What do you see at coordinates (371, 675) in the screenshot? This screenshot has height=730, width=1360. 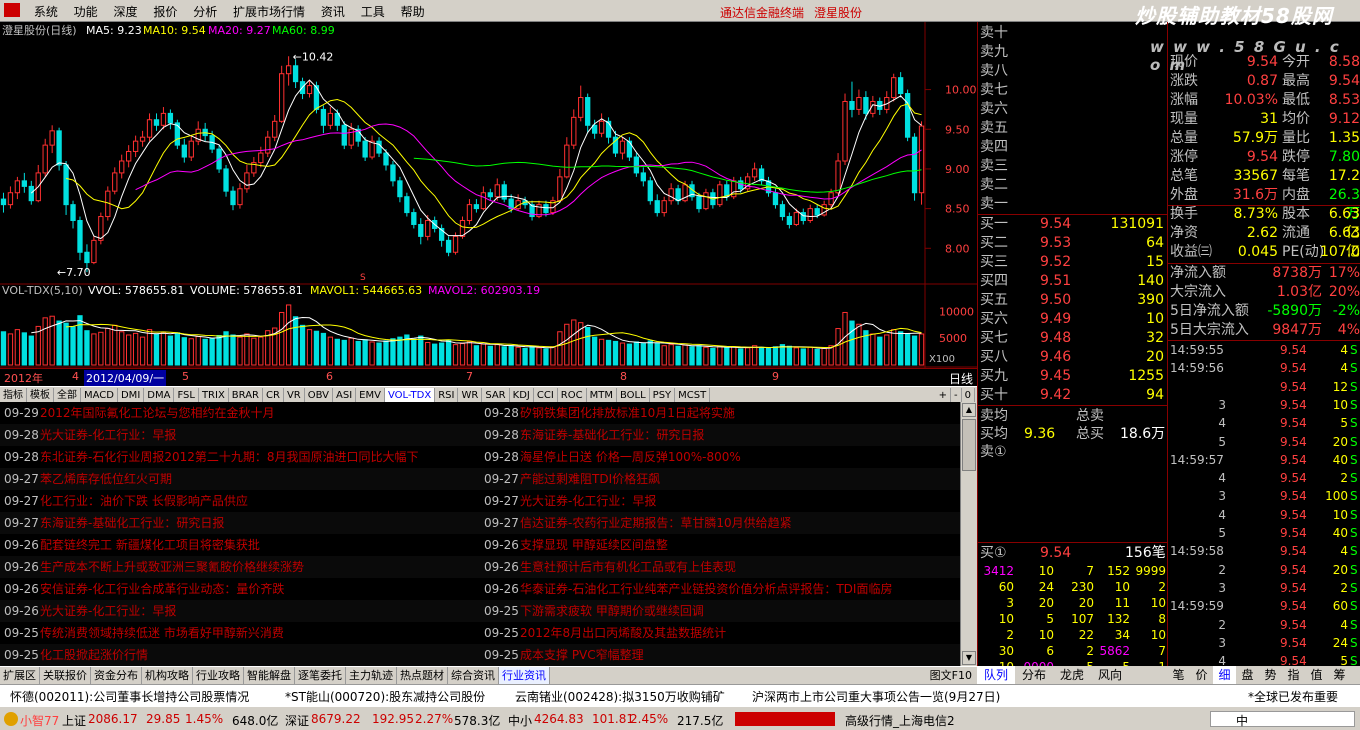 I see `bottom-tab: 主力轨迹` at bounding box center [371, 675].